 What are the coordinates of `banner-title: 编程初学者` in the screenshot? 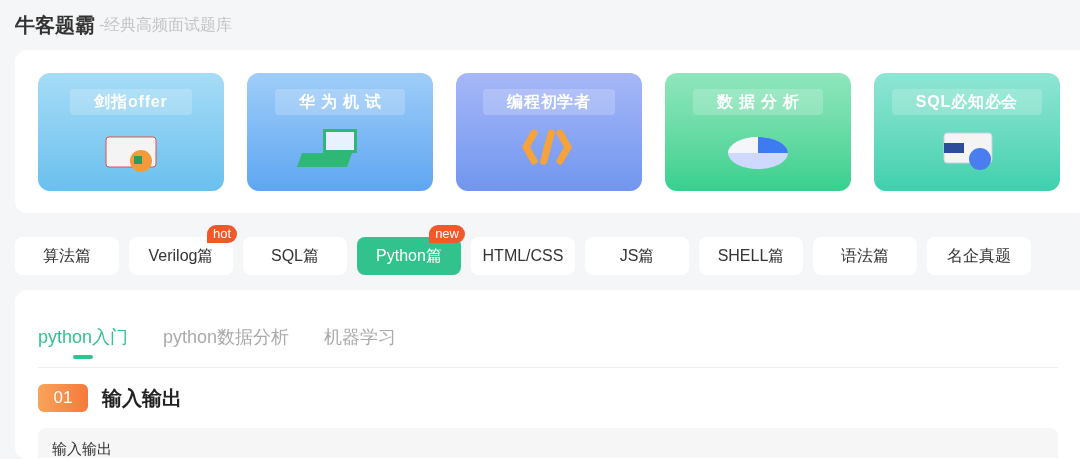 It's located at (549, 101).